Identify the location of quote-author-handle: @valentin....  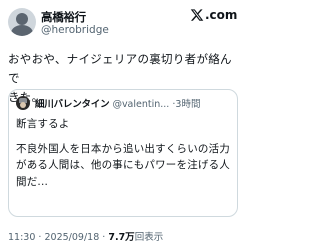
(141, 104).